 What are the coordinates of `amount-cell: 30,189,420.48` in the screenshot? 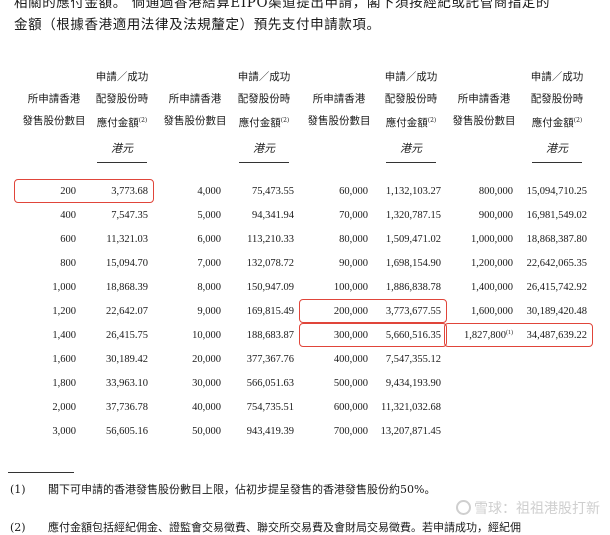 It's located at (556, 311).